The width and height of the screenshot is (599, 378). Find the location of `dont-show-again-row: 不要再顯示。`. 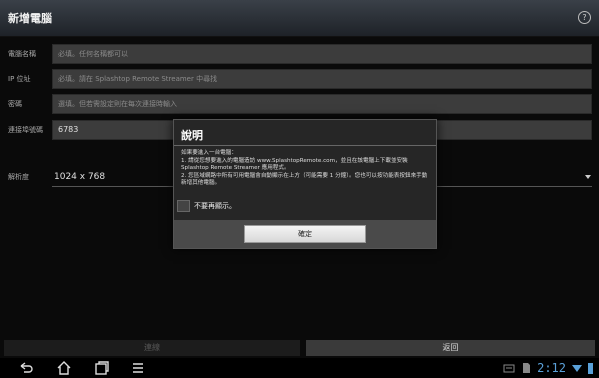

dont-show-again-row: 不要再顯示。 is located at coordinates (206, 206).